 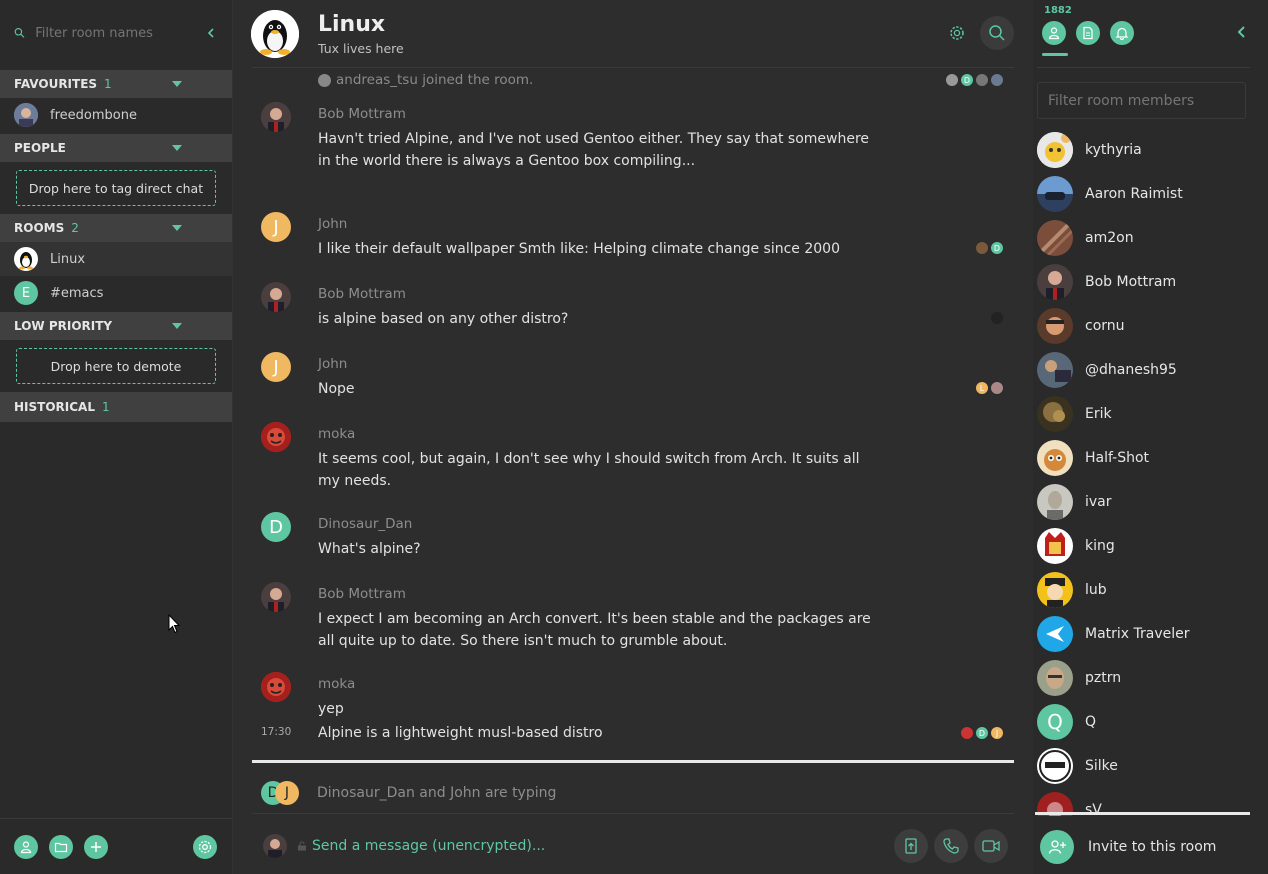 What do you see at coordinates (116, 84) in the screenshot?
I see `section-favourites: FAVOURITES 1` at bounding box center [116, 84].